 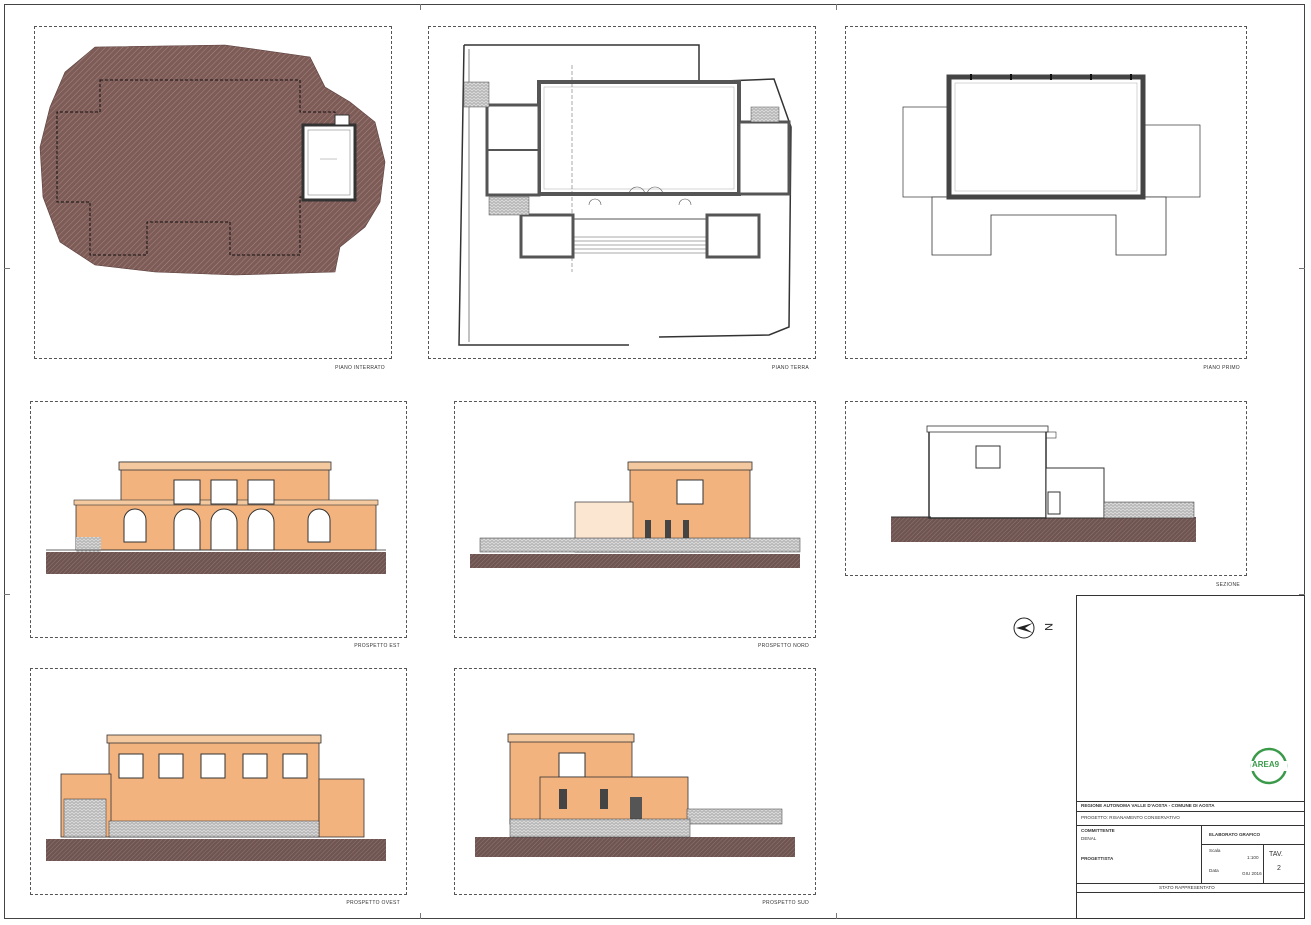 What do you see at coordinates (1227, 585) in the screenshot?
I see `drawing-label: SEZIONE` at bounding box center [1227, 585].